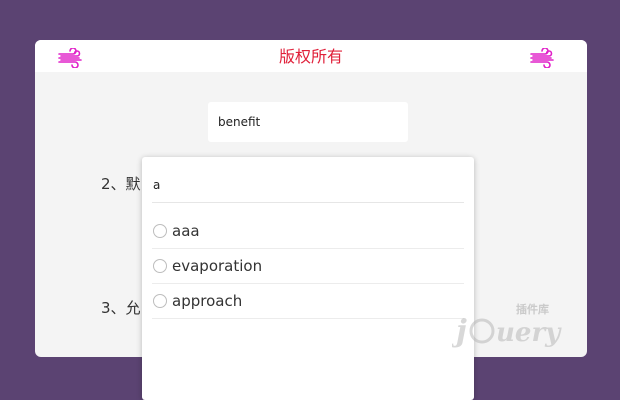  Describe the element at coordinates (217, 266) in the screenshot. I see `option-label: evaporation` at that location.